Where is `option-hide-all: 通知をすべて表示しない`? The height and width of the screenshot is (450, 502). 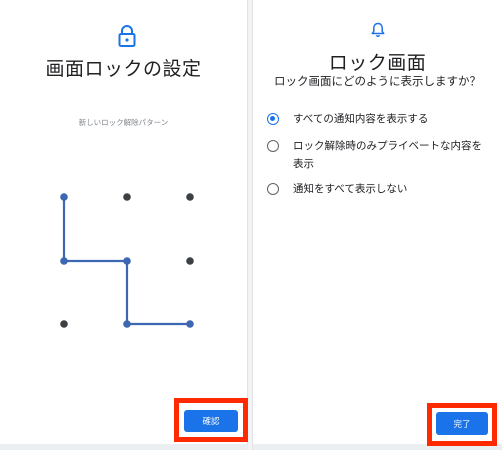 option-hide-all: 通知をすべて表示しない is located at coordinates (375, 189).